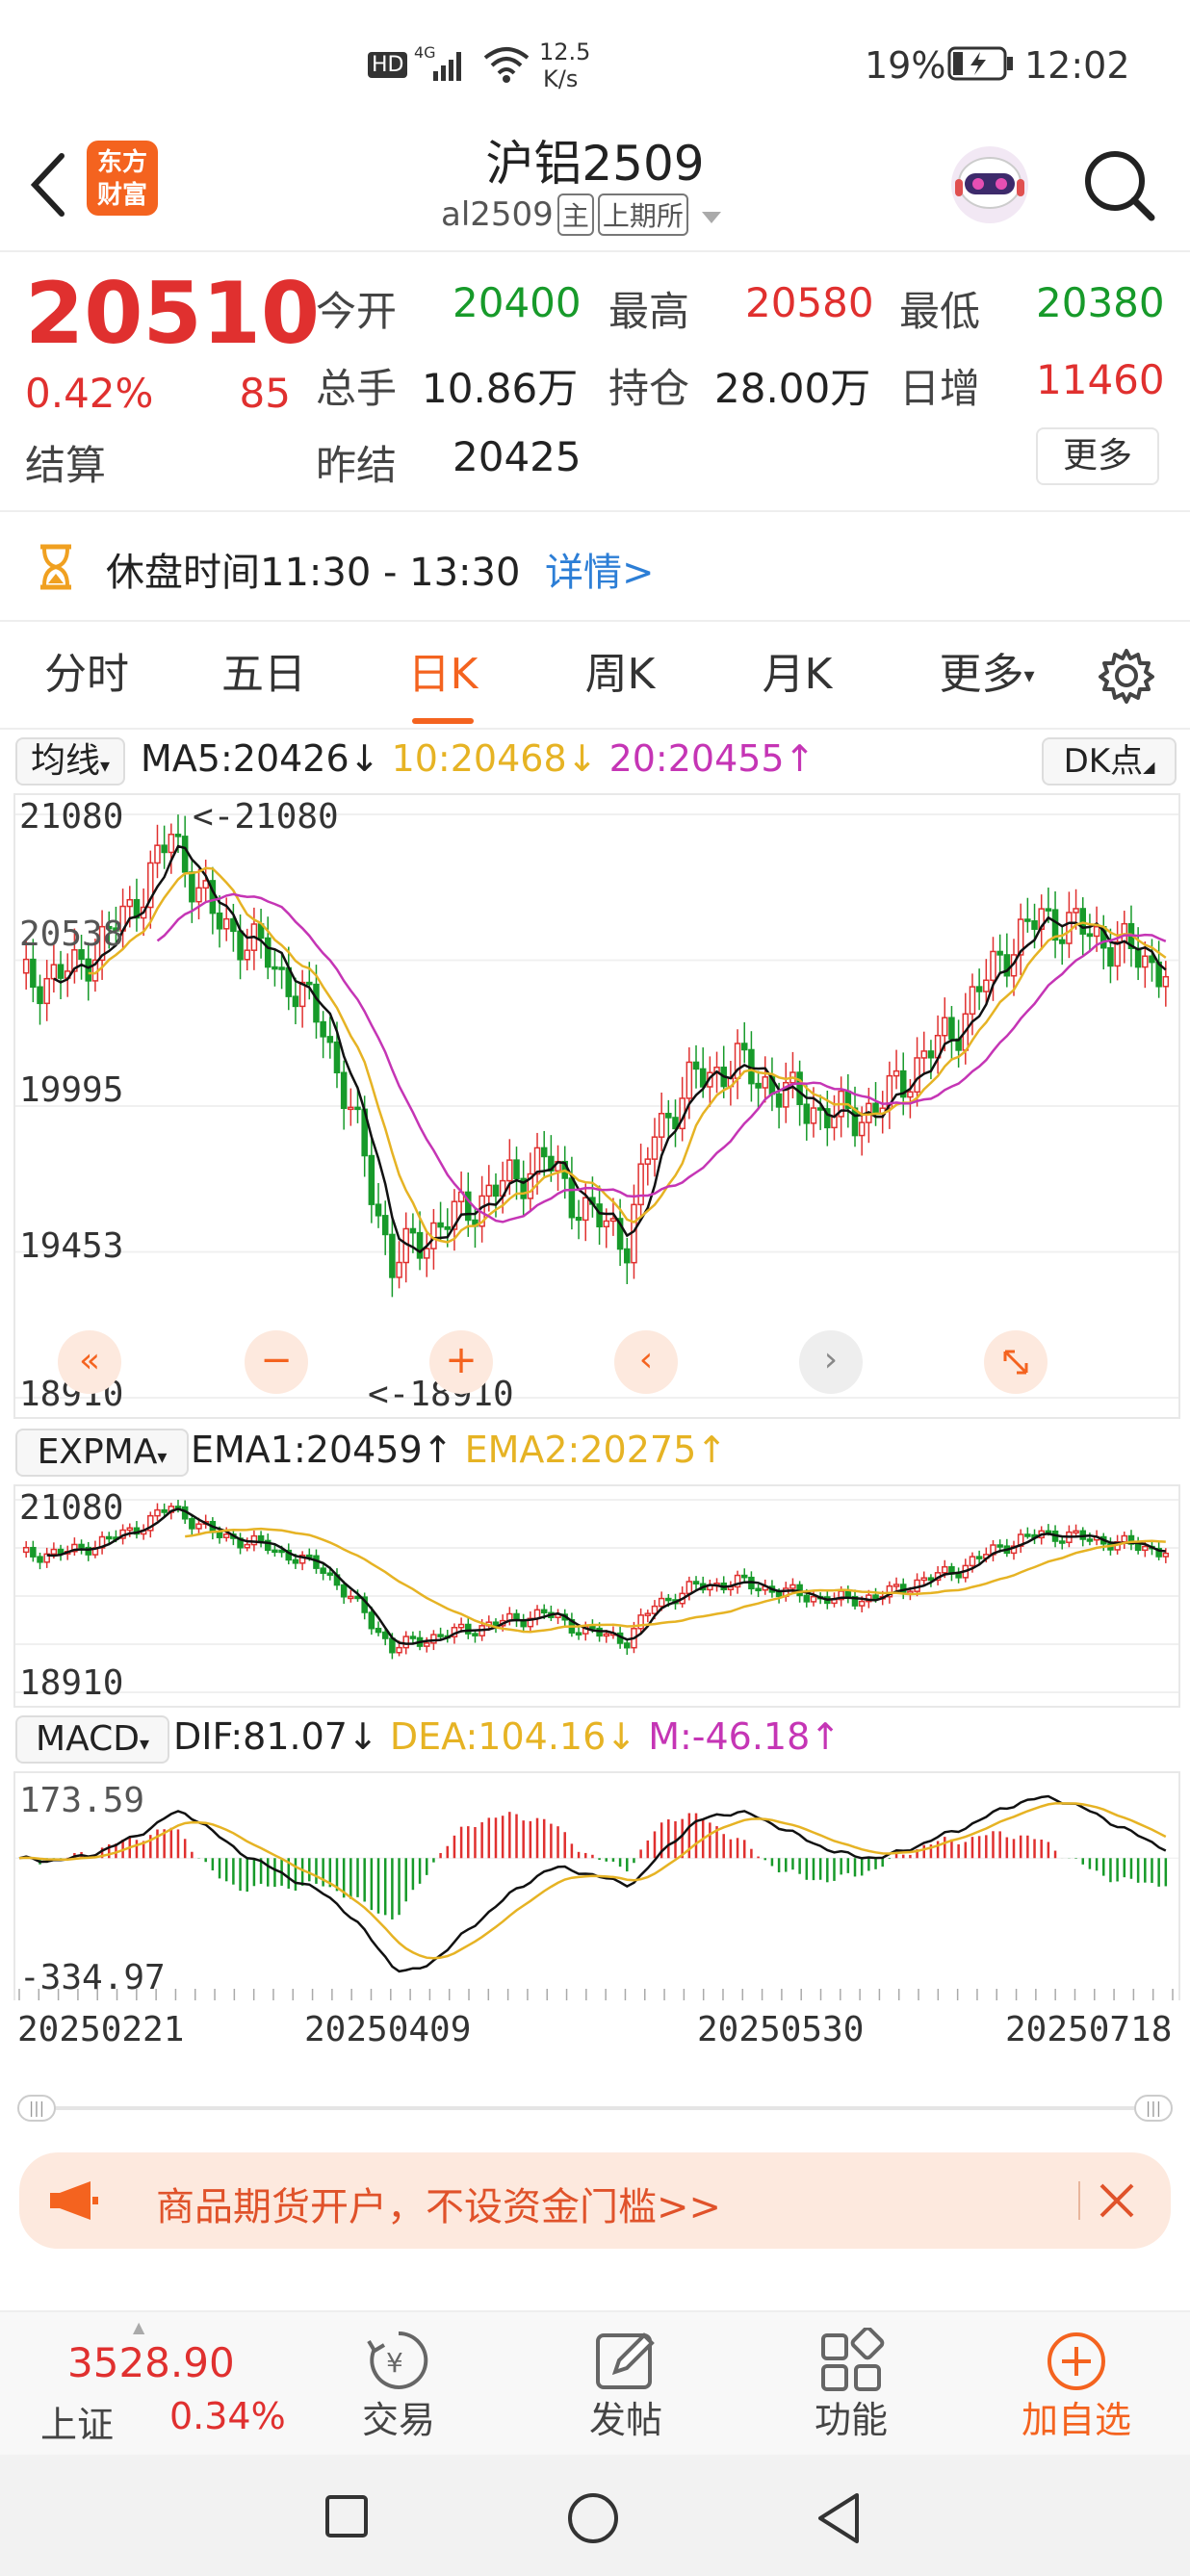 The image size is (1190, 2576). I want to click on range-scrollbar: ||| |||, so click(595, 2108).